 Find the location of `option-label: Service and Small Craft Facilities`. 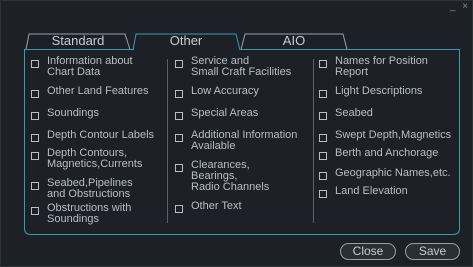

option-label: Service and Small Craft Facilities is located at coordinates (241, 66).